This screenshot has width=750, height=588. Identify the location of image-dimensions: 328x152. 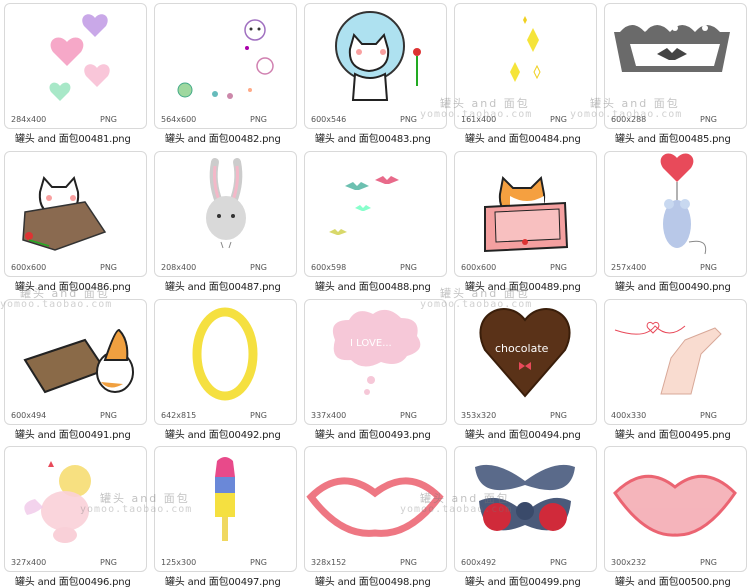
(329, 562).